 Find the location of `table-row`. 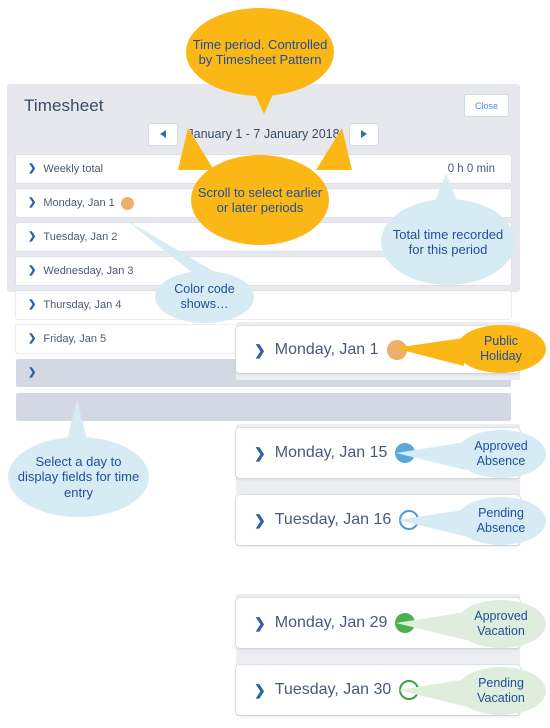

table-row is located at coordinates (263, 407).